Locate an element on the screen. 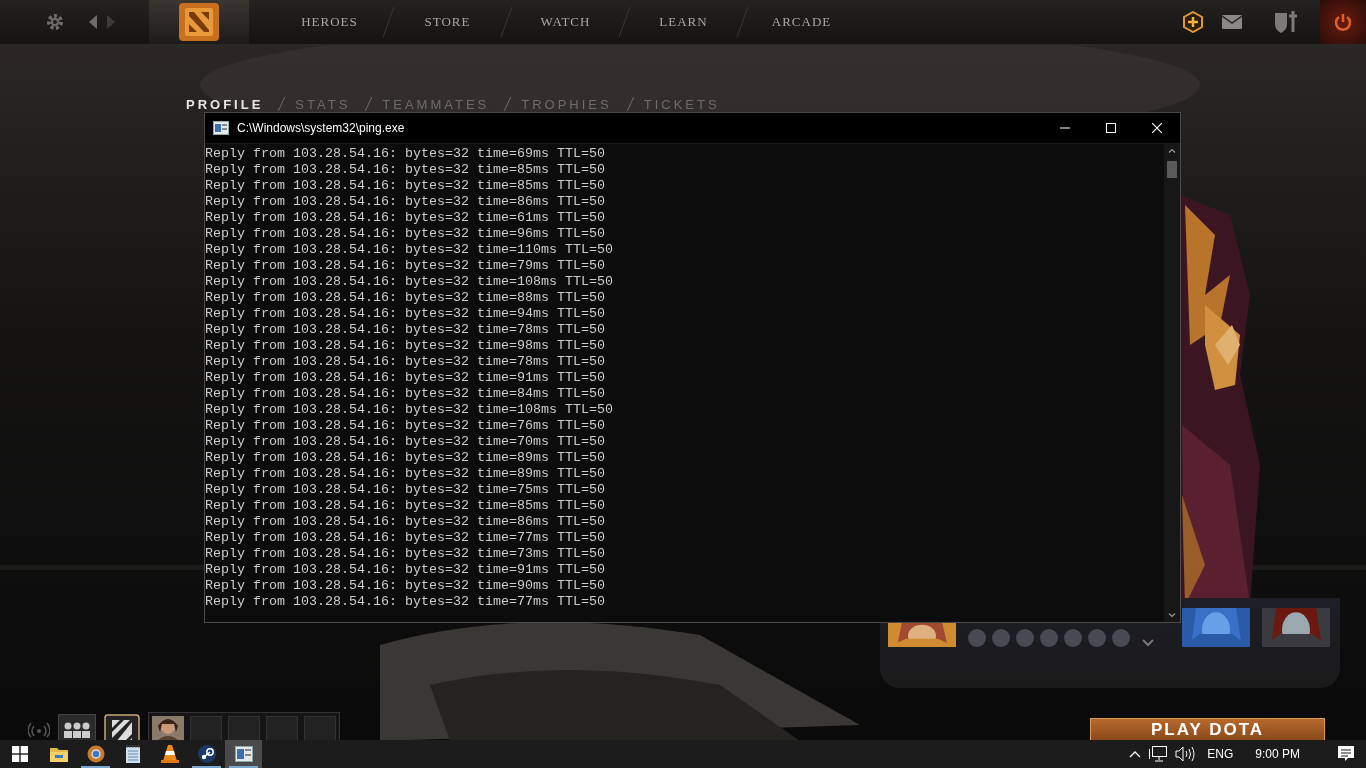 The width and height of the screenshot is (1366, 768). nav-tab: ARCADE is located at coordinates (801, 22).